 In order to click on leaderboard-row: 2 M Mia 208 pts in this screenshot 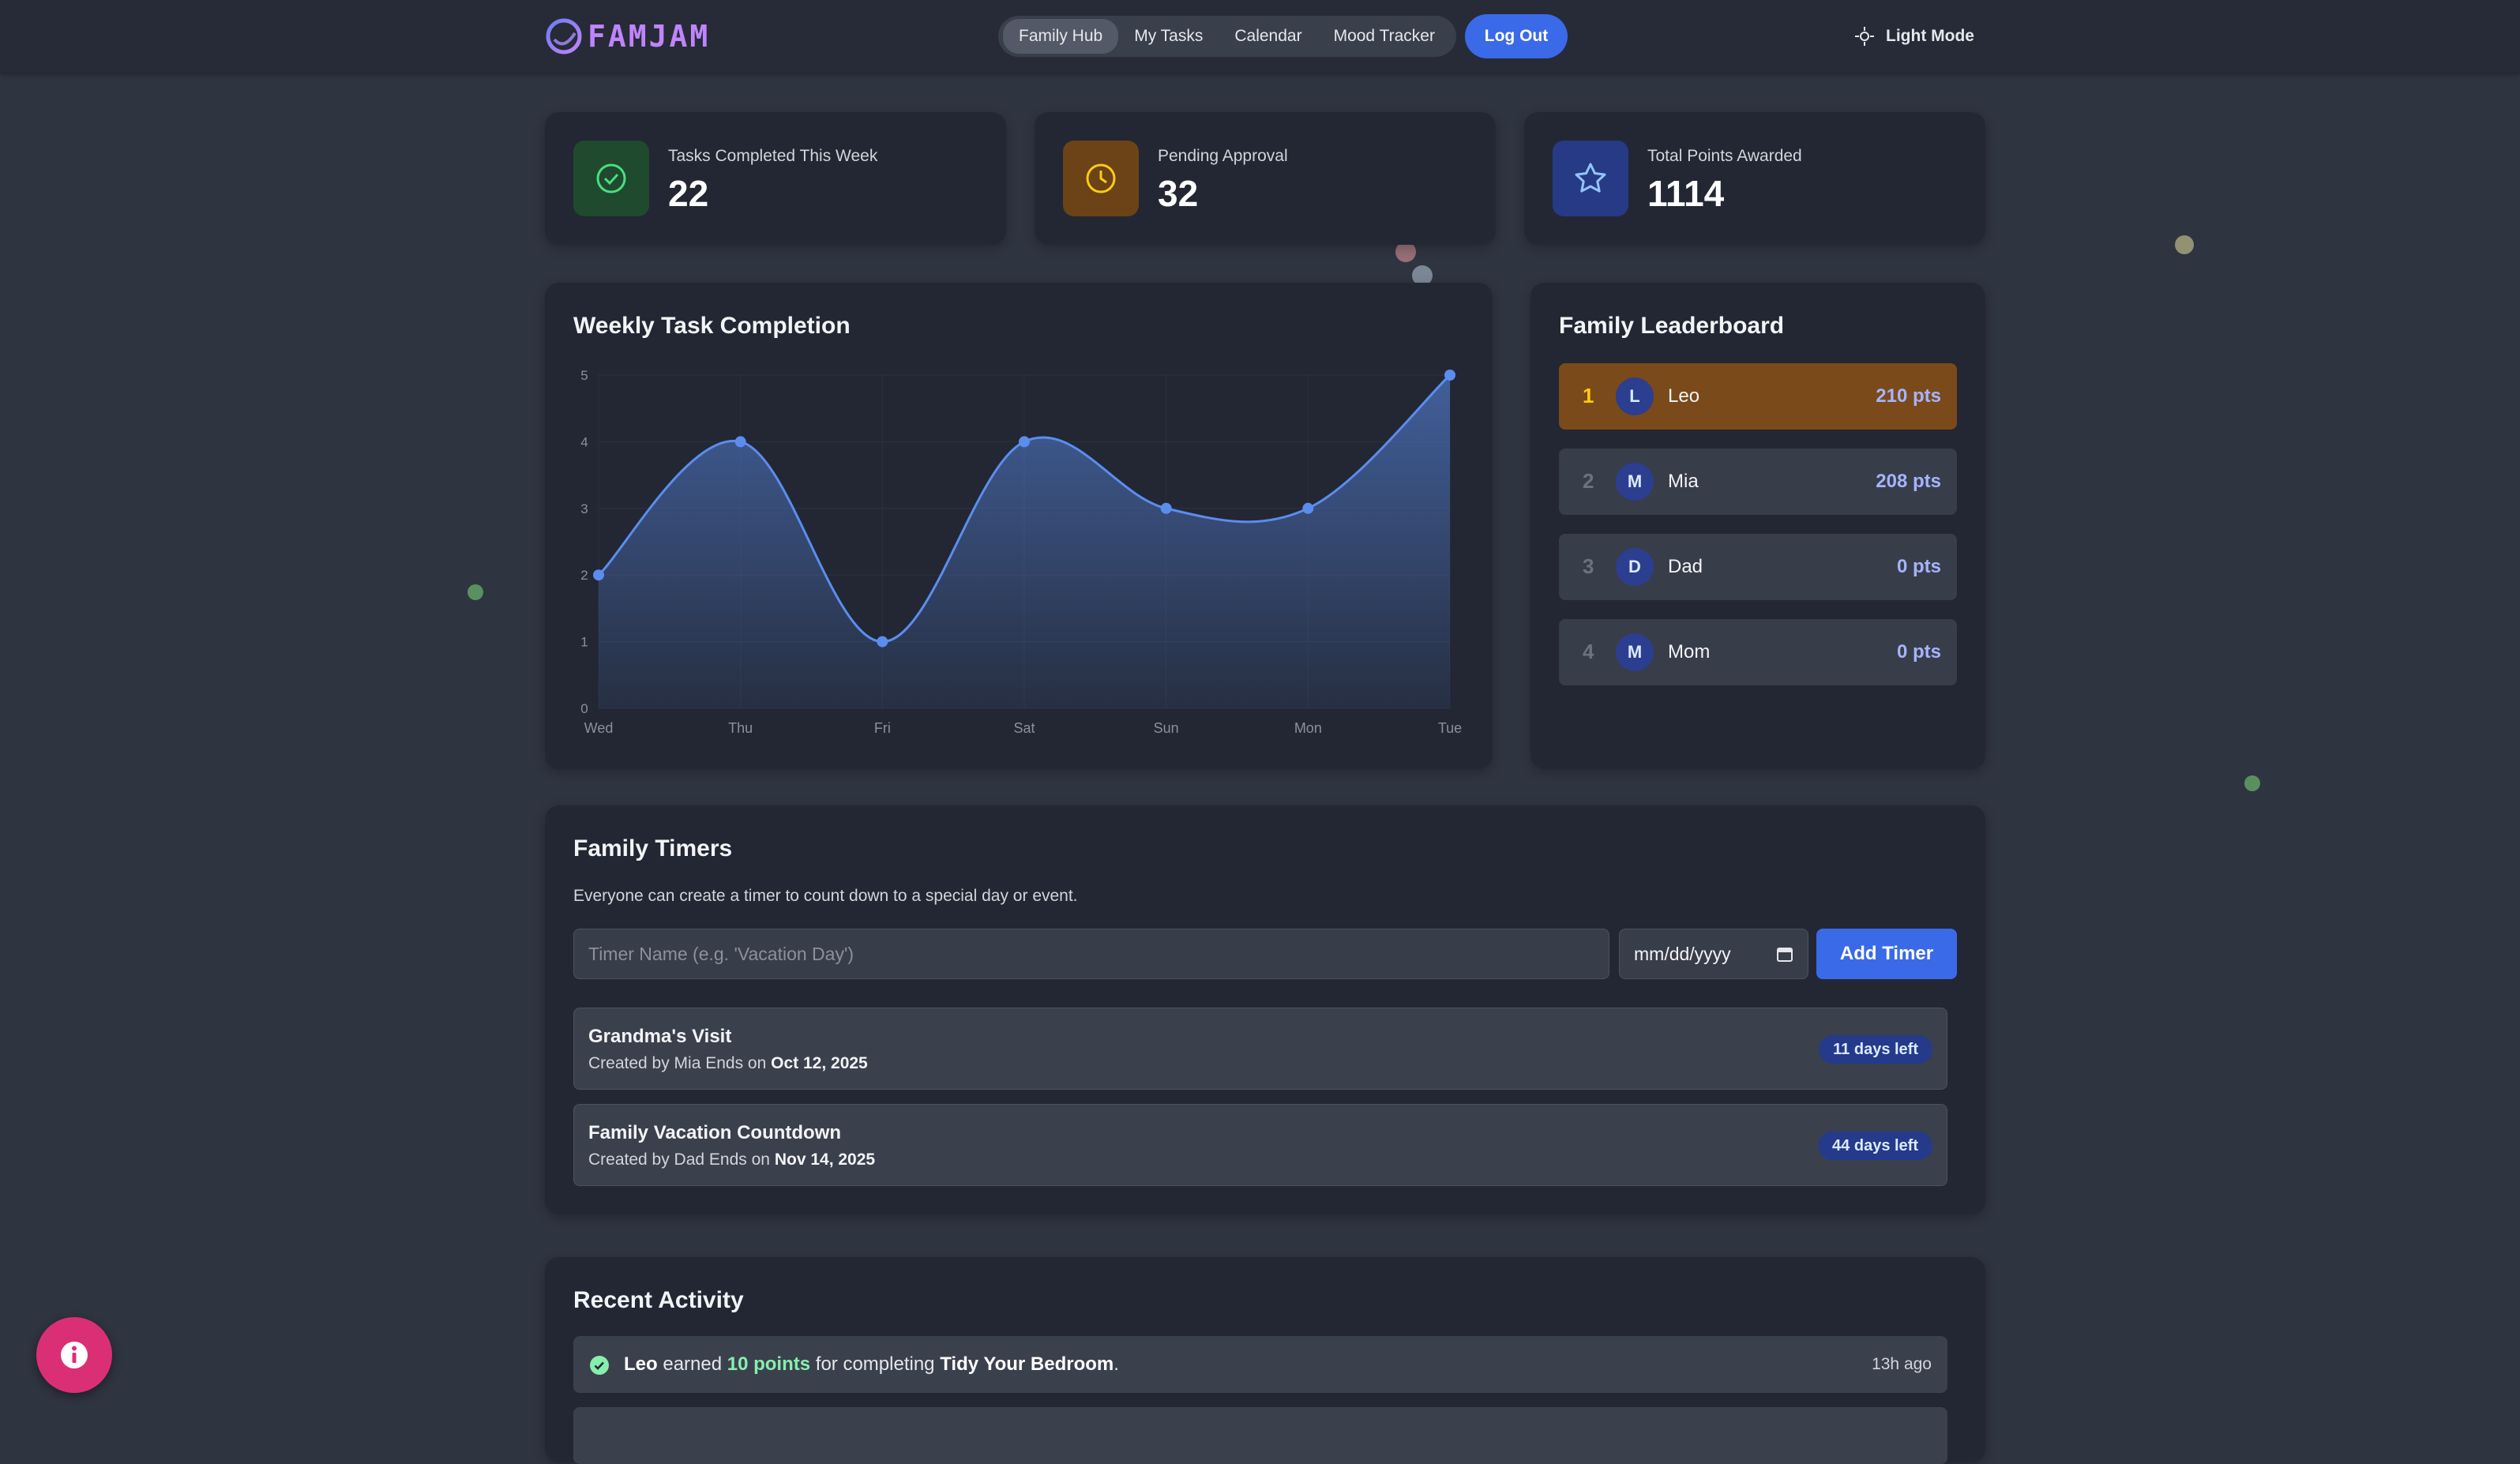, I will do `click(1758, 482)`.